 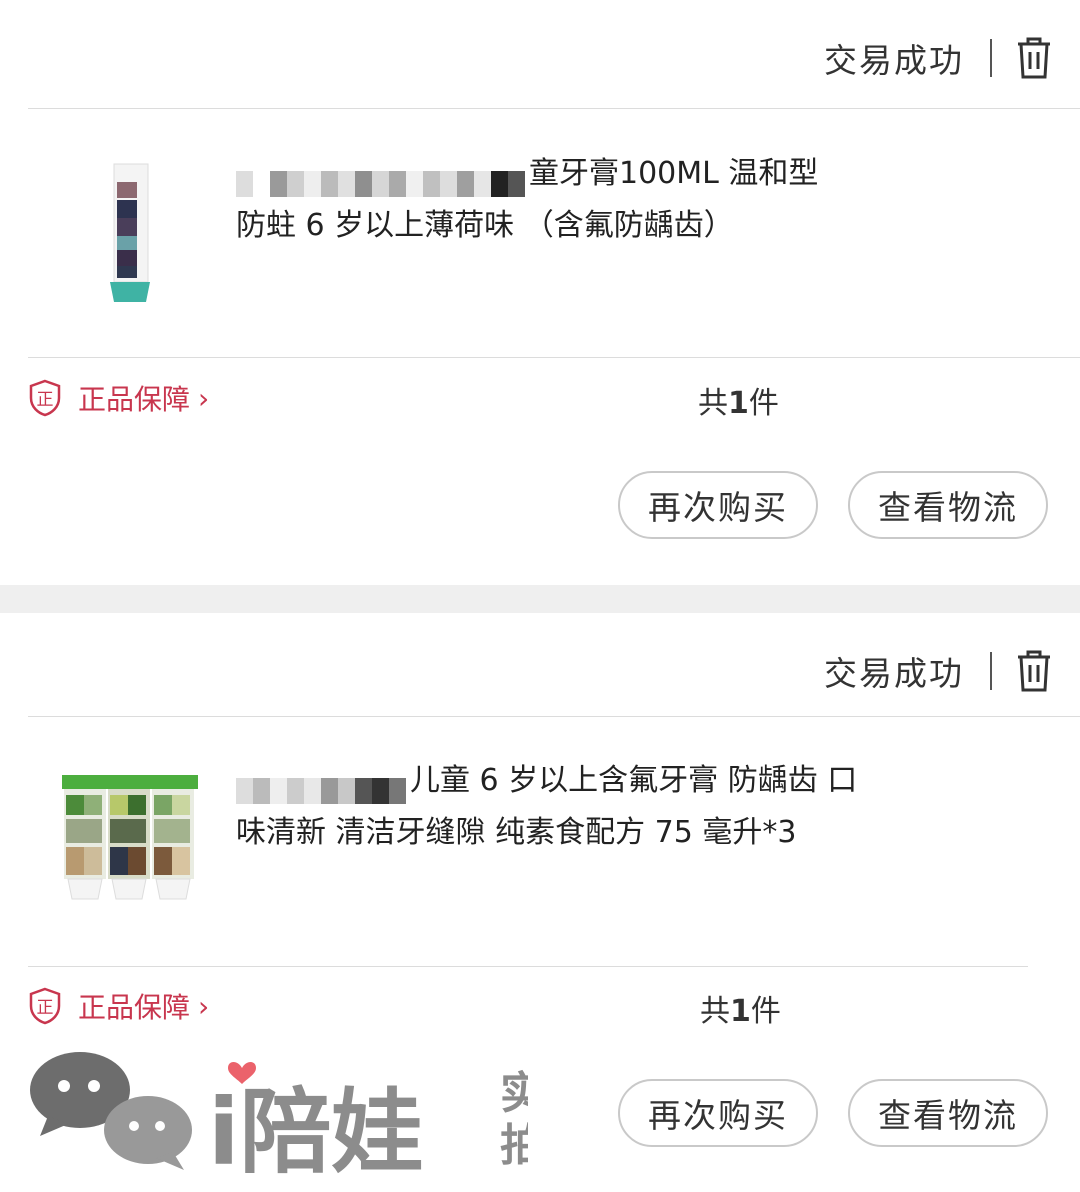 What do you see at coordinates (540, 599) in the screenshot?
I see `section-separator` at bounding box center [540, 599].